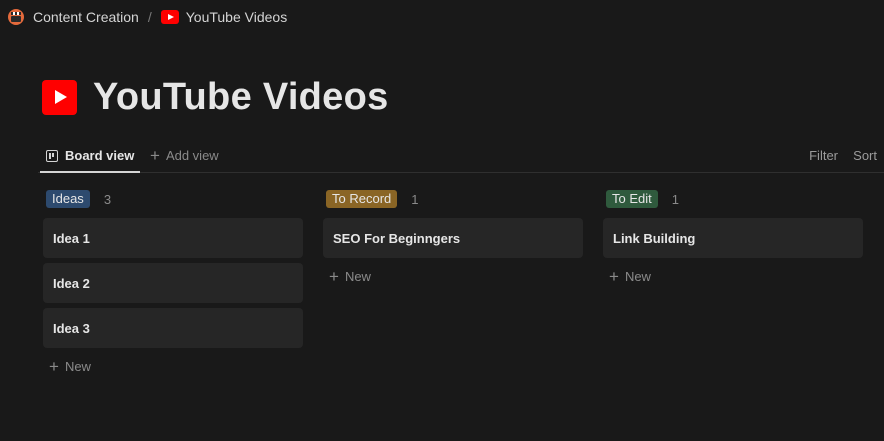  I want to click on board-card: Link Building, so click(733, 238).